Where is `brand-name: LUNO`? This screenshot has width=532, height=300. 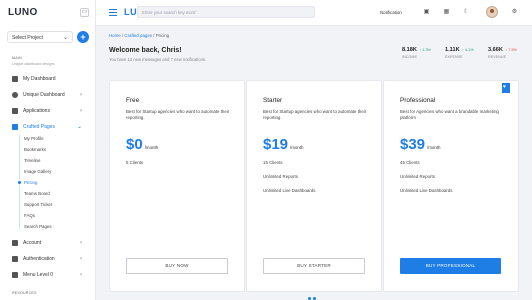 brand-name: LUNO is located at coordinates (23, 12).